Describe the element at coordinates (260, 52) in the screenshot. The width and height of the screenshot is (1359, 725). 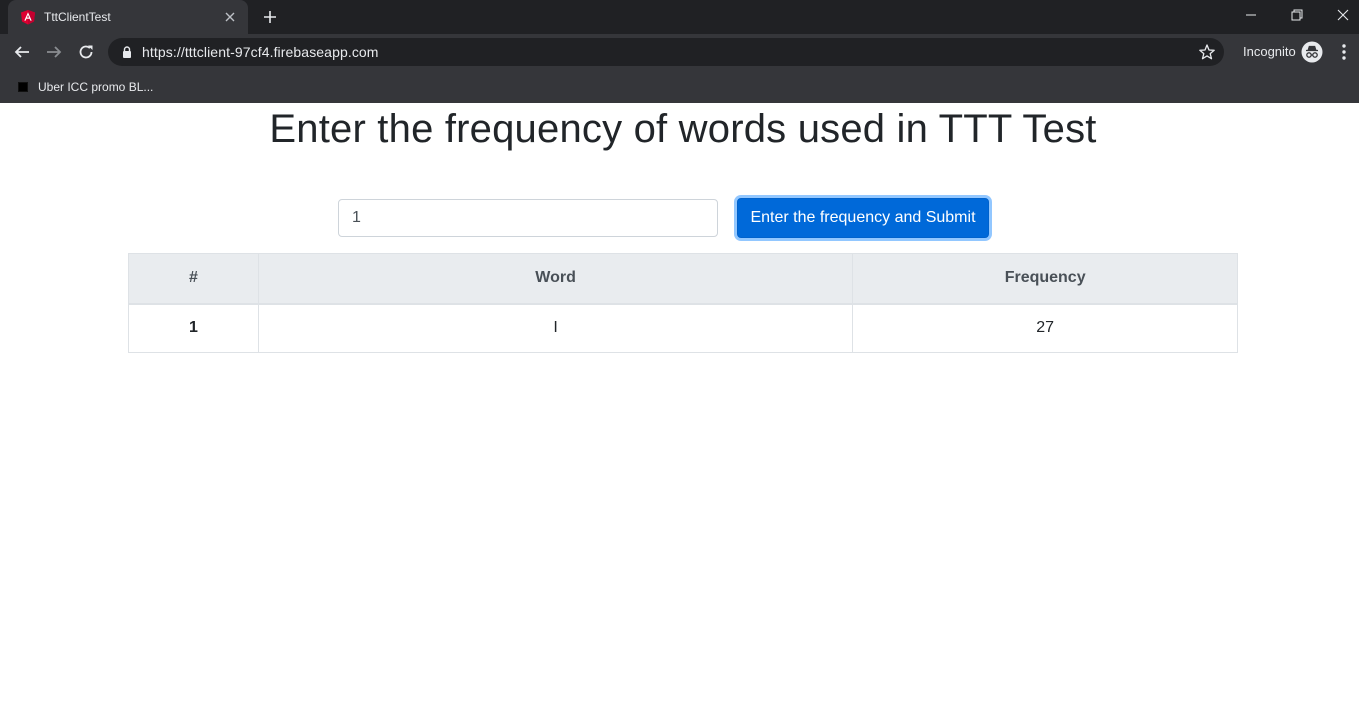
I see `url-text: https://tttclient-97cf4.firebaseapp.com` at that location.